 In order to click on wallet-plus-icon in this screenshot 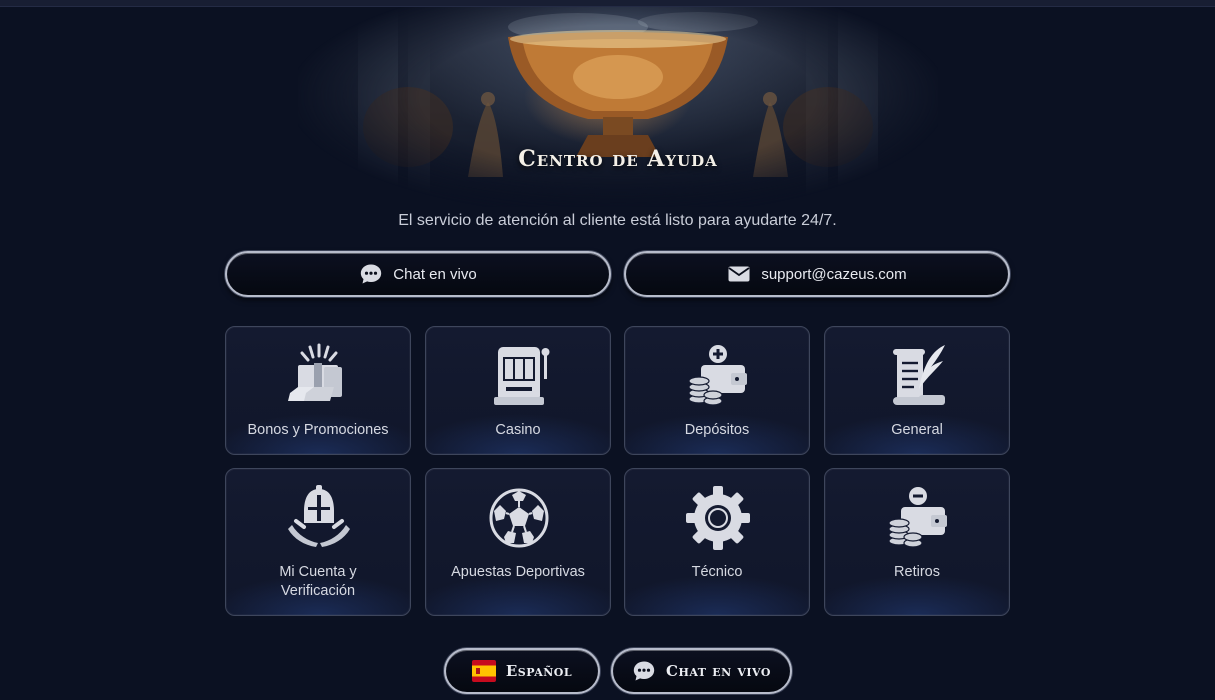, I will do `click(718, 376)`.